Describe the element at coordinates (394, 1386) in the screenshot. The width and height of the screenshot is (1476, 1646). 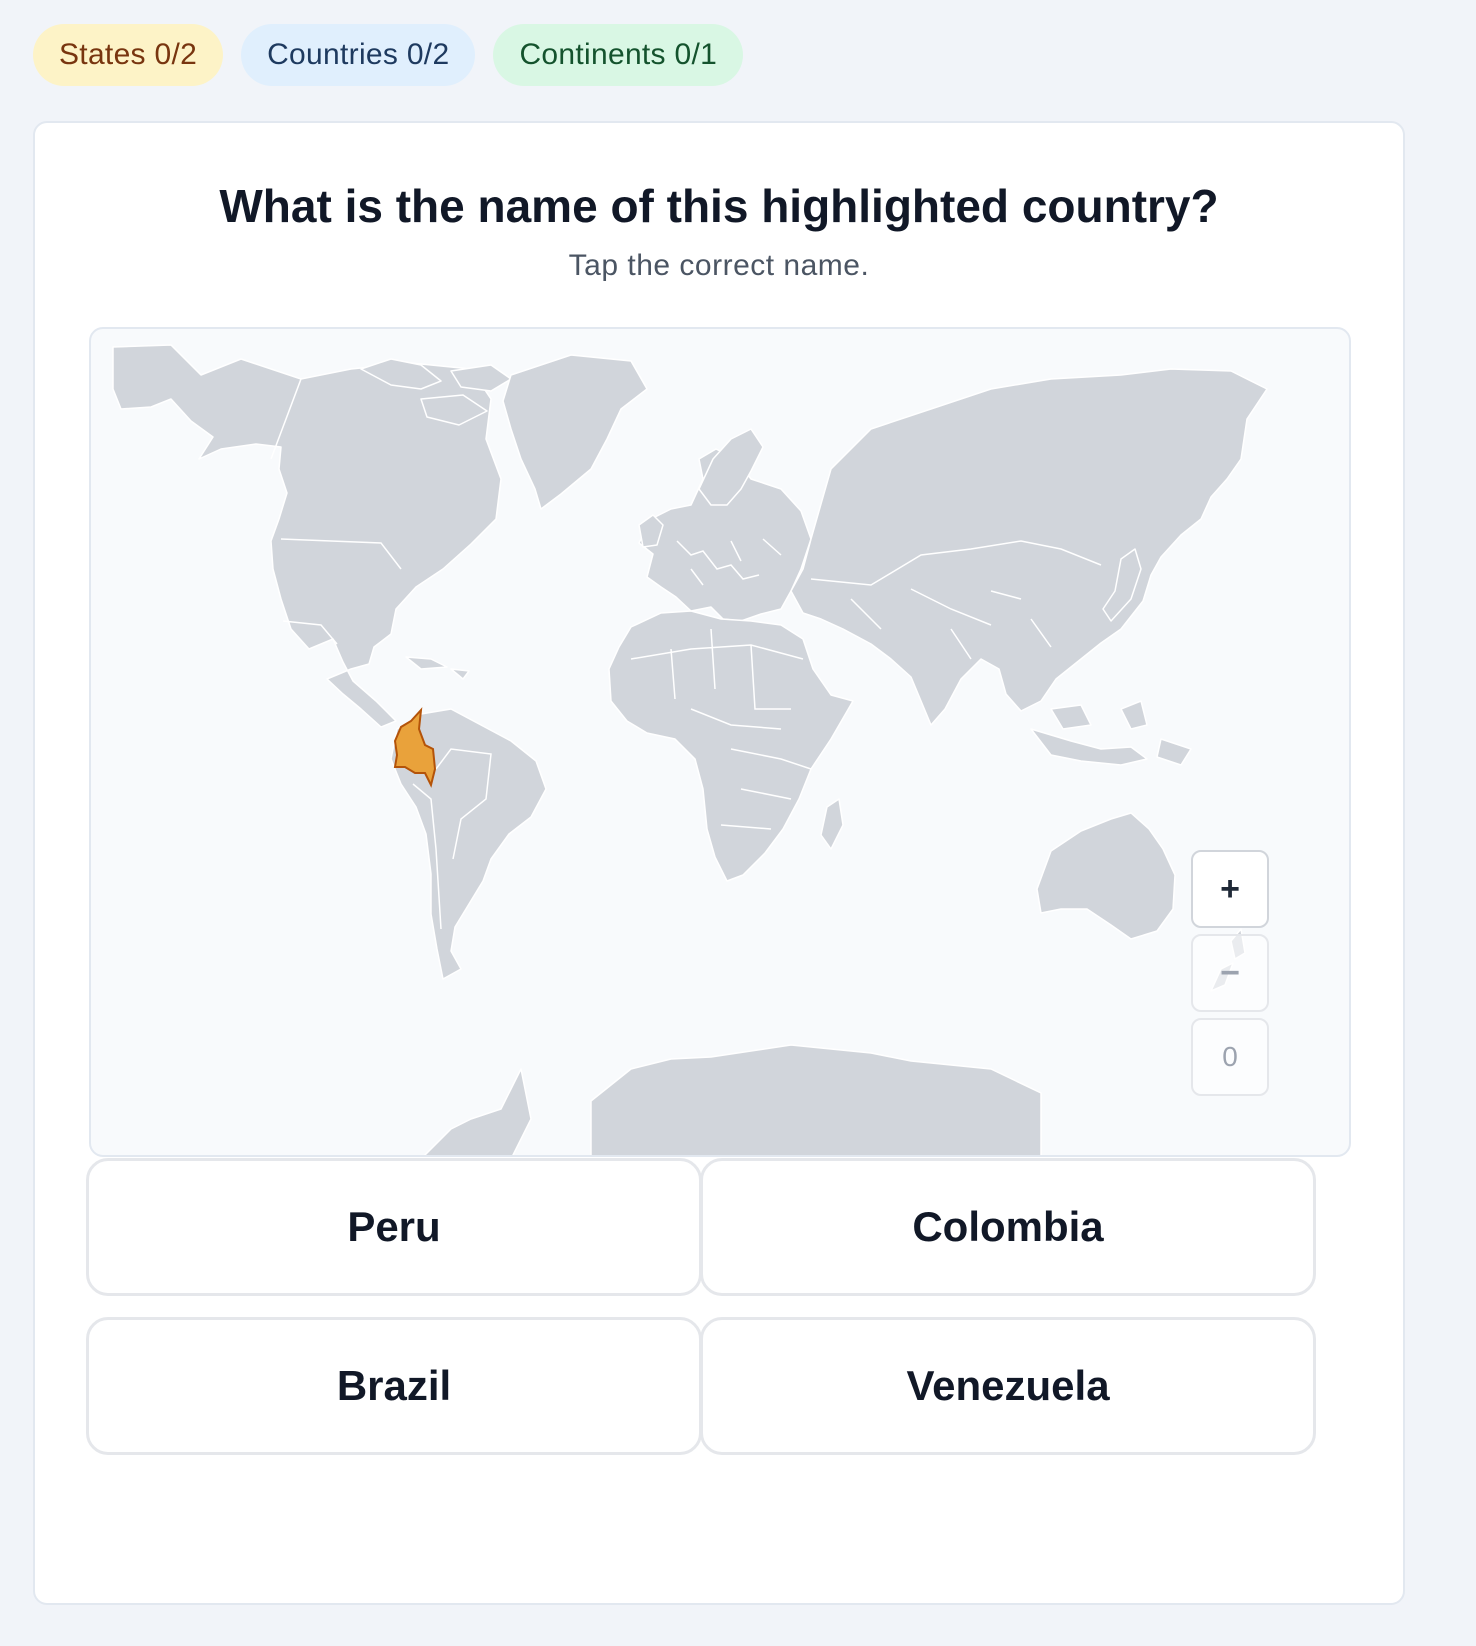
I see `answer-option-brazil: Brazil` at that location.